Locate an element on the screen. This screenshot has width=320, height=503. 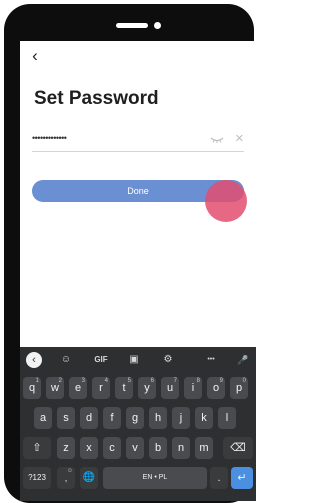
key-row-2: a s d f g h j k l is located at coordinates (138, 418).